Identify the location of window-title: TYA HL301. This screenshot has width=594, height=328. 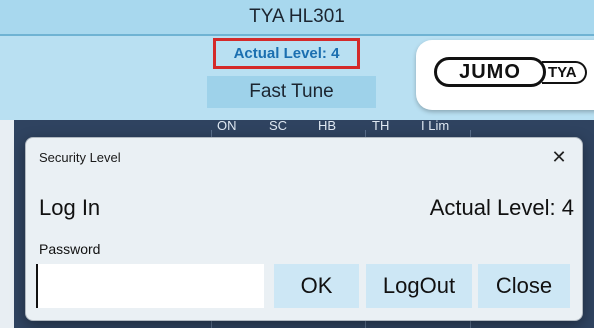
(297, 18).